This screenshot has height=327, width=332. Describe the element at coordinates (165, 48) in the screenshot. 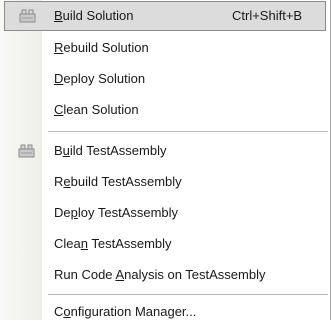

I see `menu-item-rebuild-solution: Rebuild Solution` at that location.